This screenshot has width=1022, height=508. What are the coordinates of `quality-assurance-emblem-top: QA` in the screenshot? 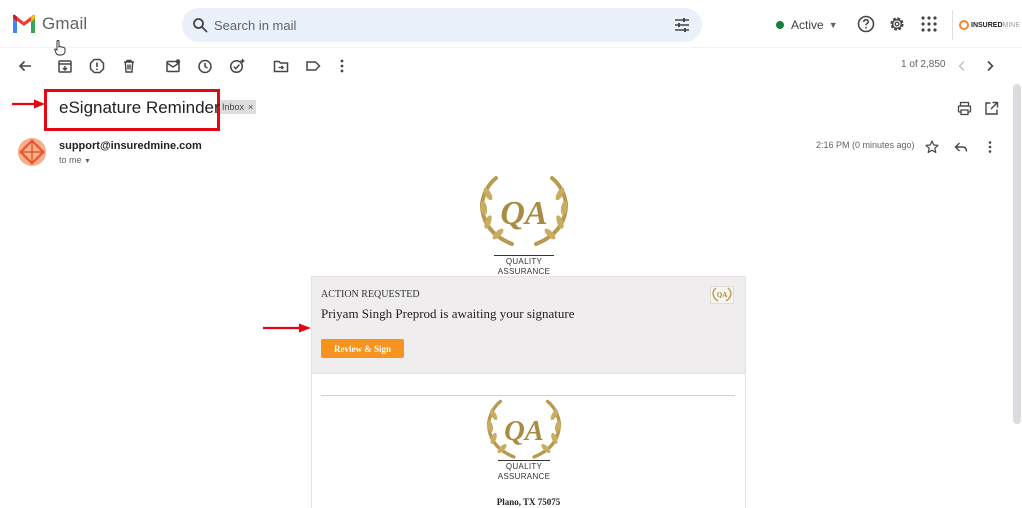 It's located at (524, 212).